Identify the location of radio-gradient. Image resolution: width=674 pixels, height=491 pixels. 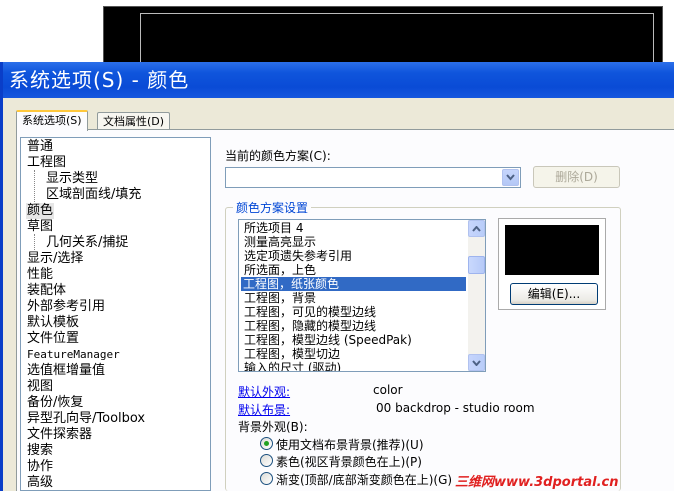
(266, 478).